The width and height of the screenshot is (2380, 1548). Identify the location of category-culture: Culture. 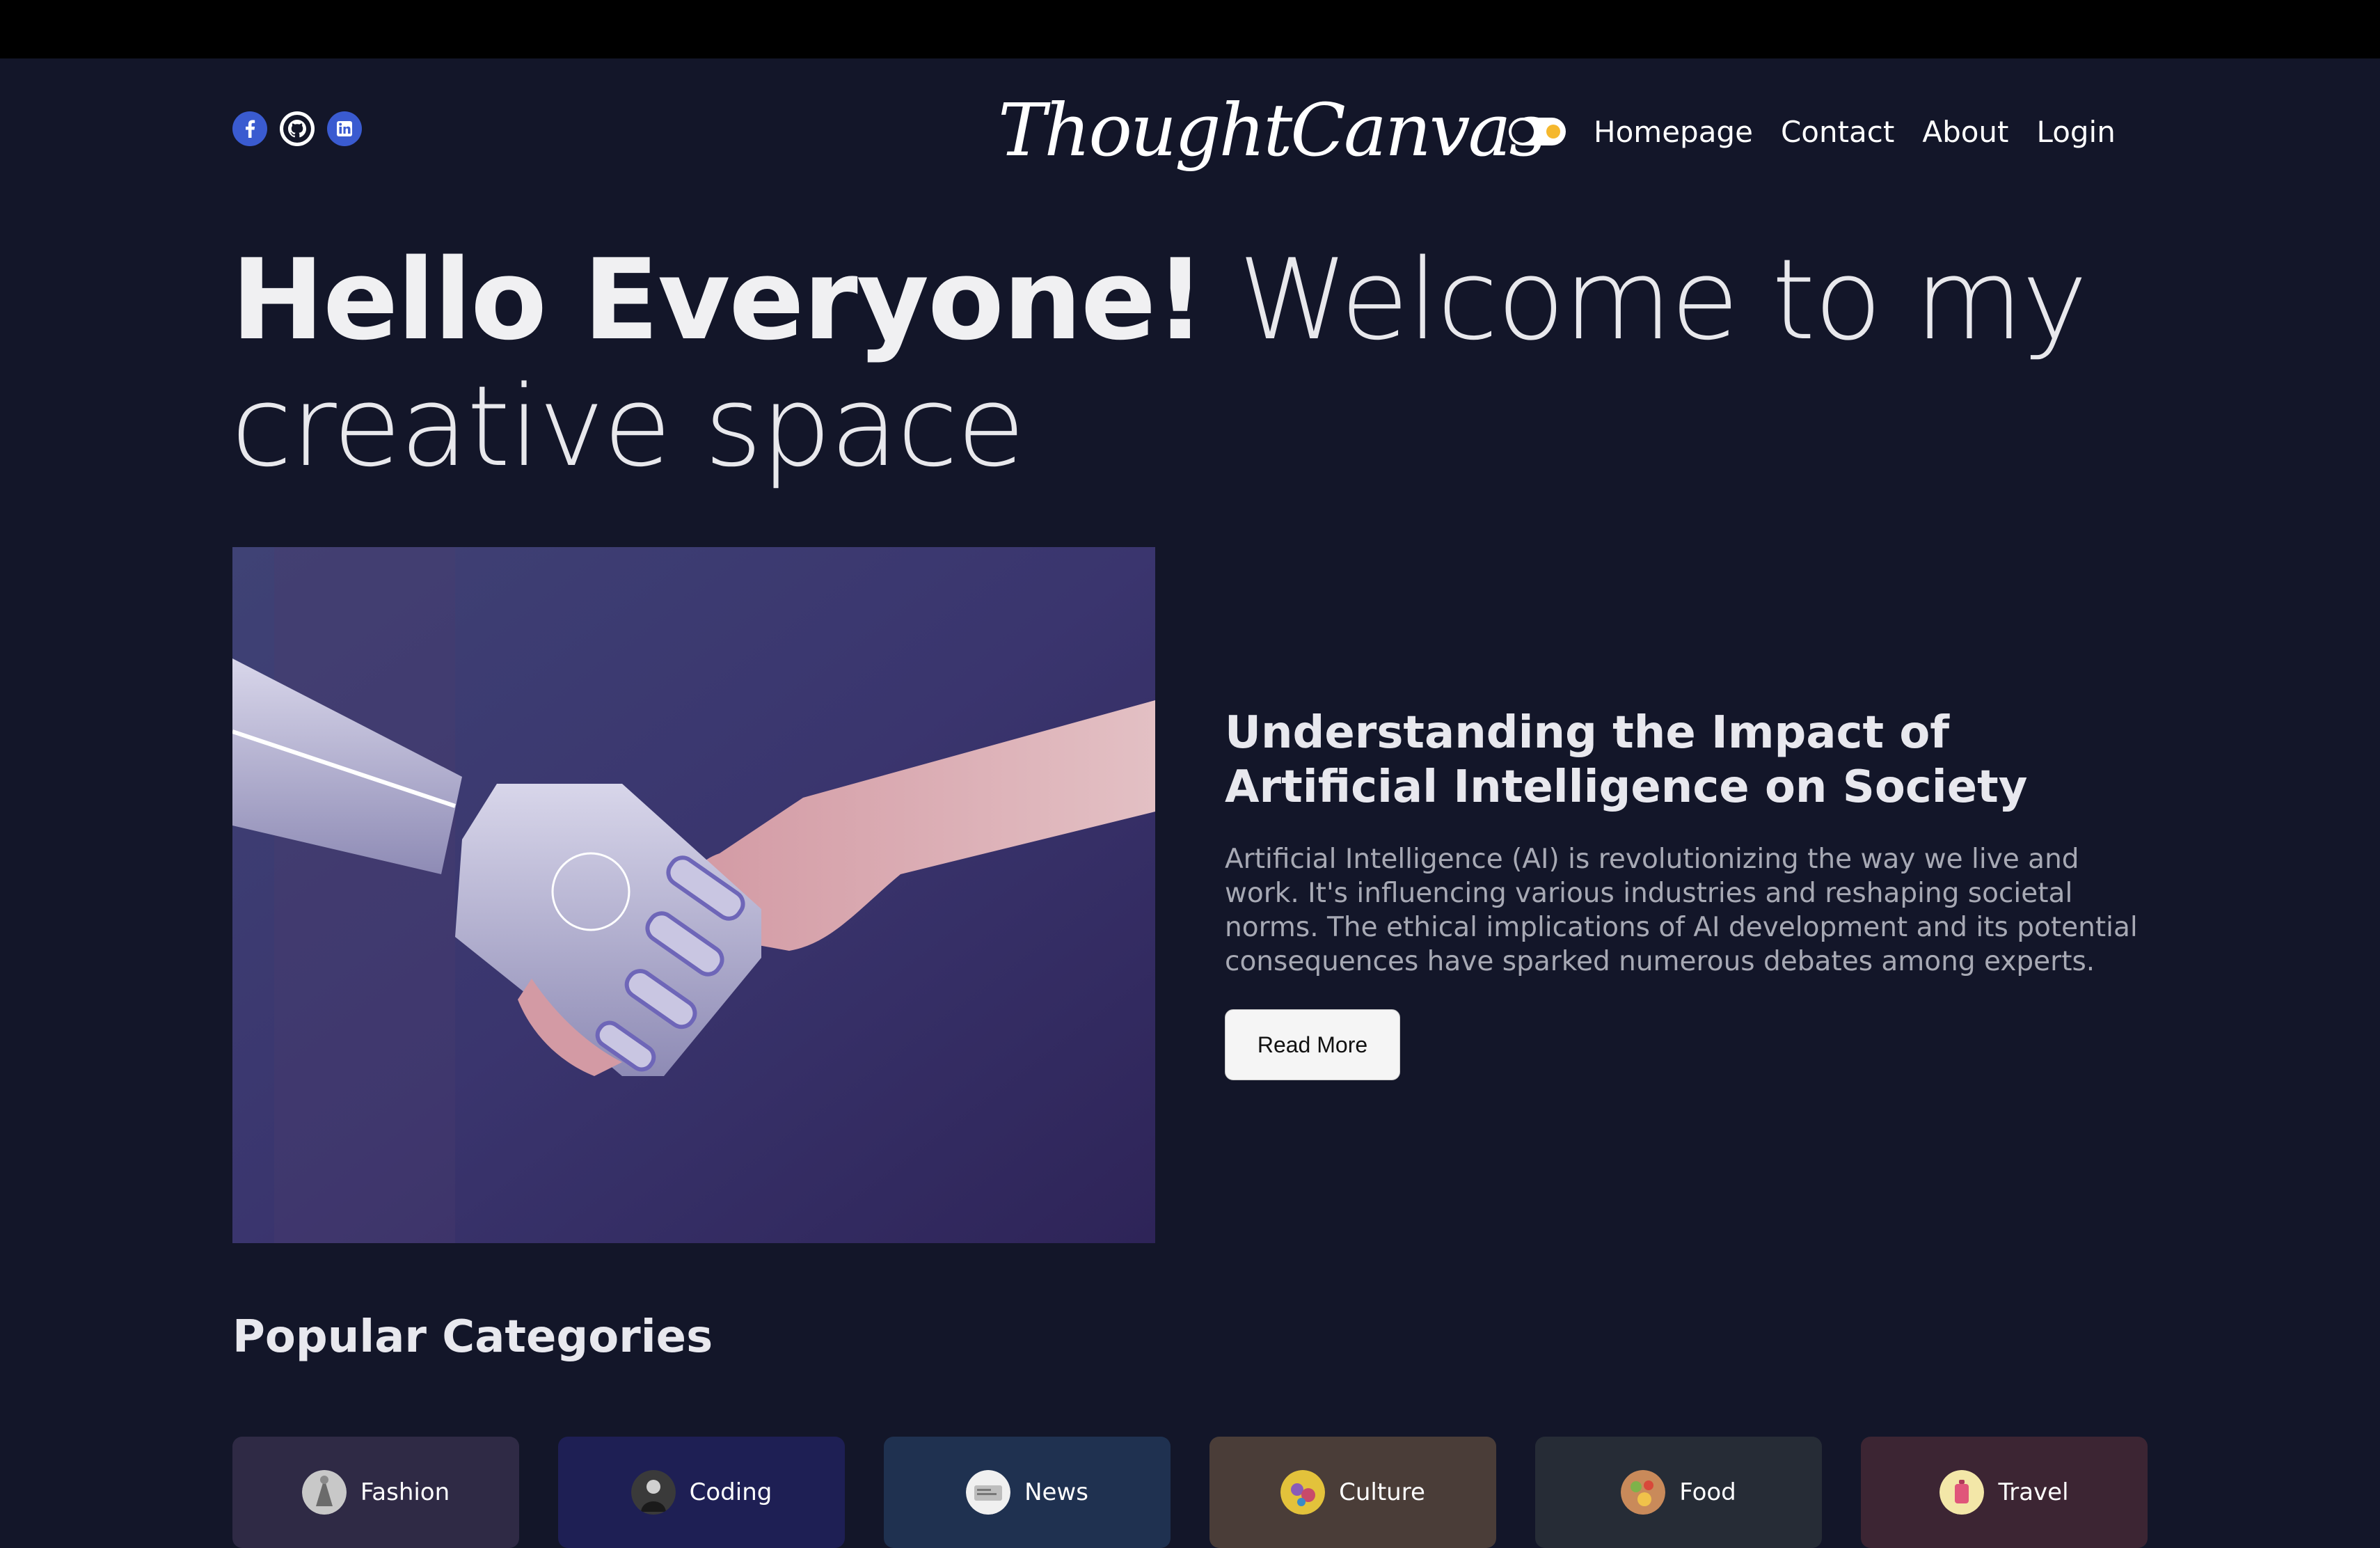
(1352, 1492).